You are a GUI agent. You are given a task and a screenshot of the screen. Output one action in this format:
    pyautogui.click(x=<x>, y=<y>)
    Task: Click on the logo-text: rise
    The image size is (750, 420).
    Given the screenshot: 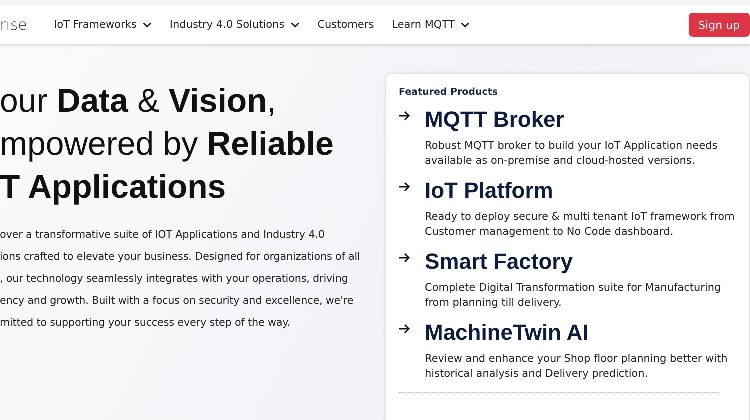 What is the action you would take?
    pyautogui.click(x=27, y=25)
    